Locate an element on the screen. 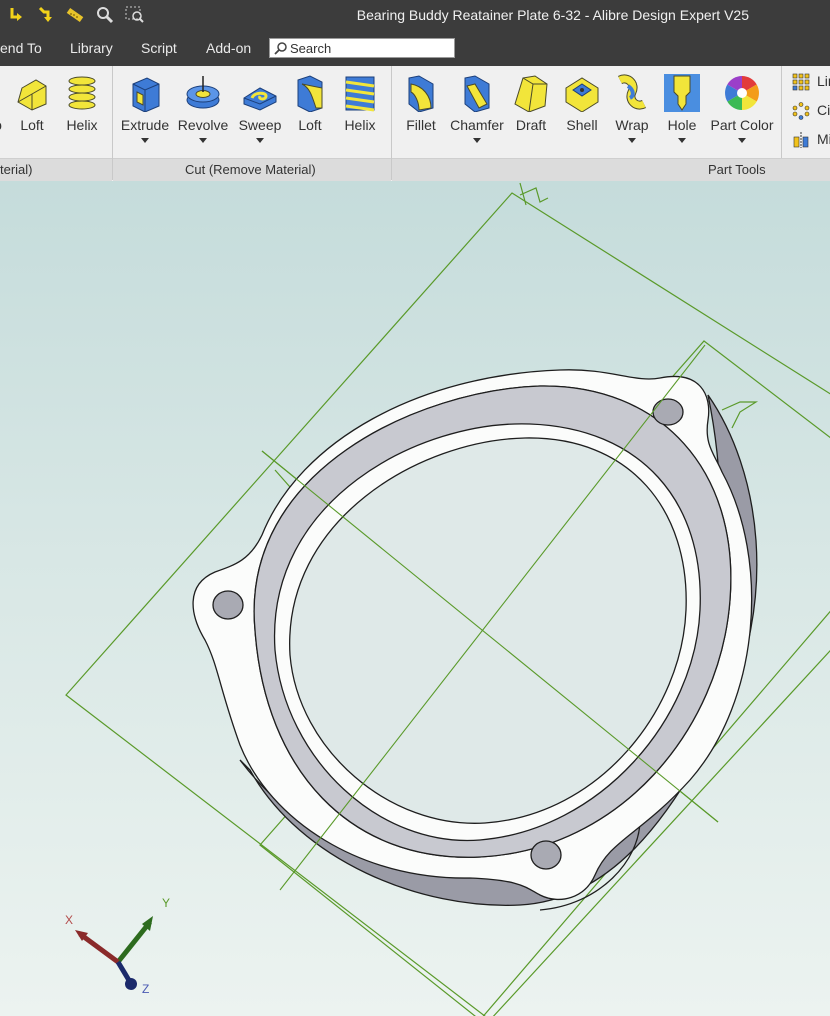 The height and width of the screenshot is (1016, 830). tool-part-color: Part Color is located at coordinates (742, 110).